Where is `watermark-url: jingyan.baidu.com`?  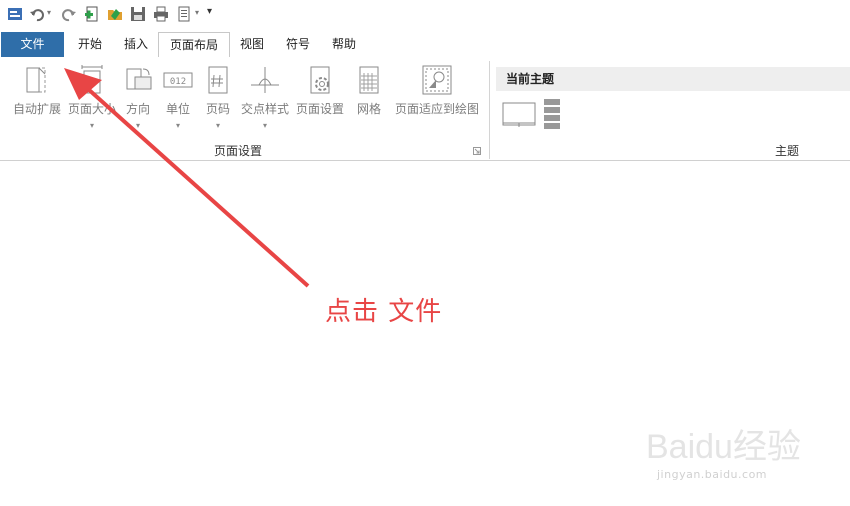
watermark-url: jingyan.baidu.com is located at coordinates (712, 474).